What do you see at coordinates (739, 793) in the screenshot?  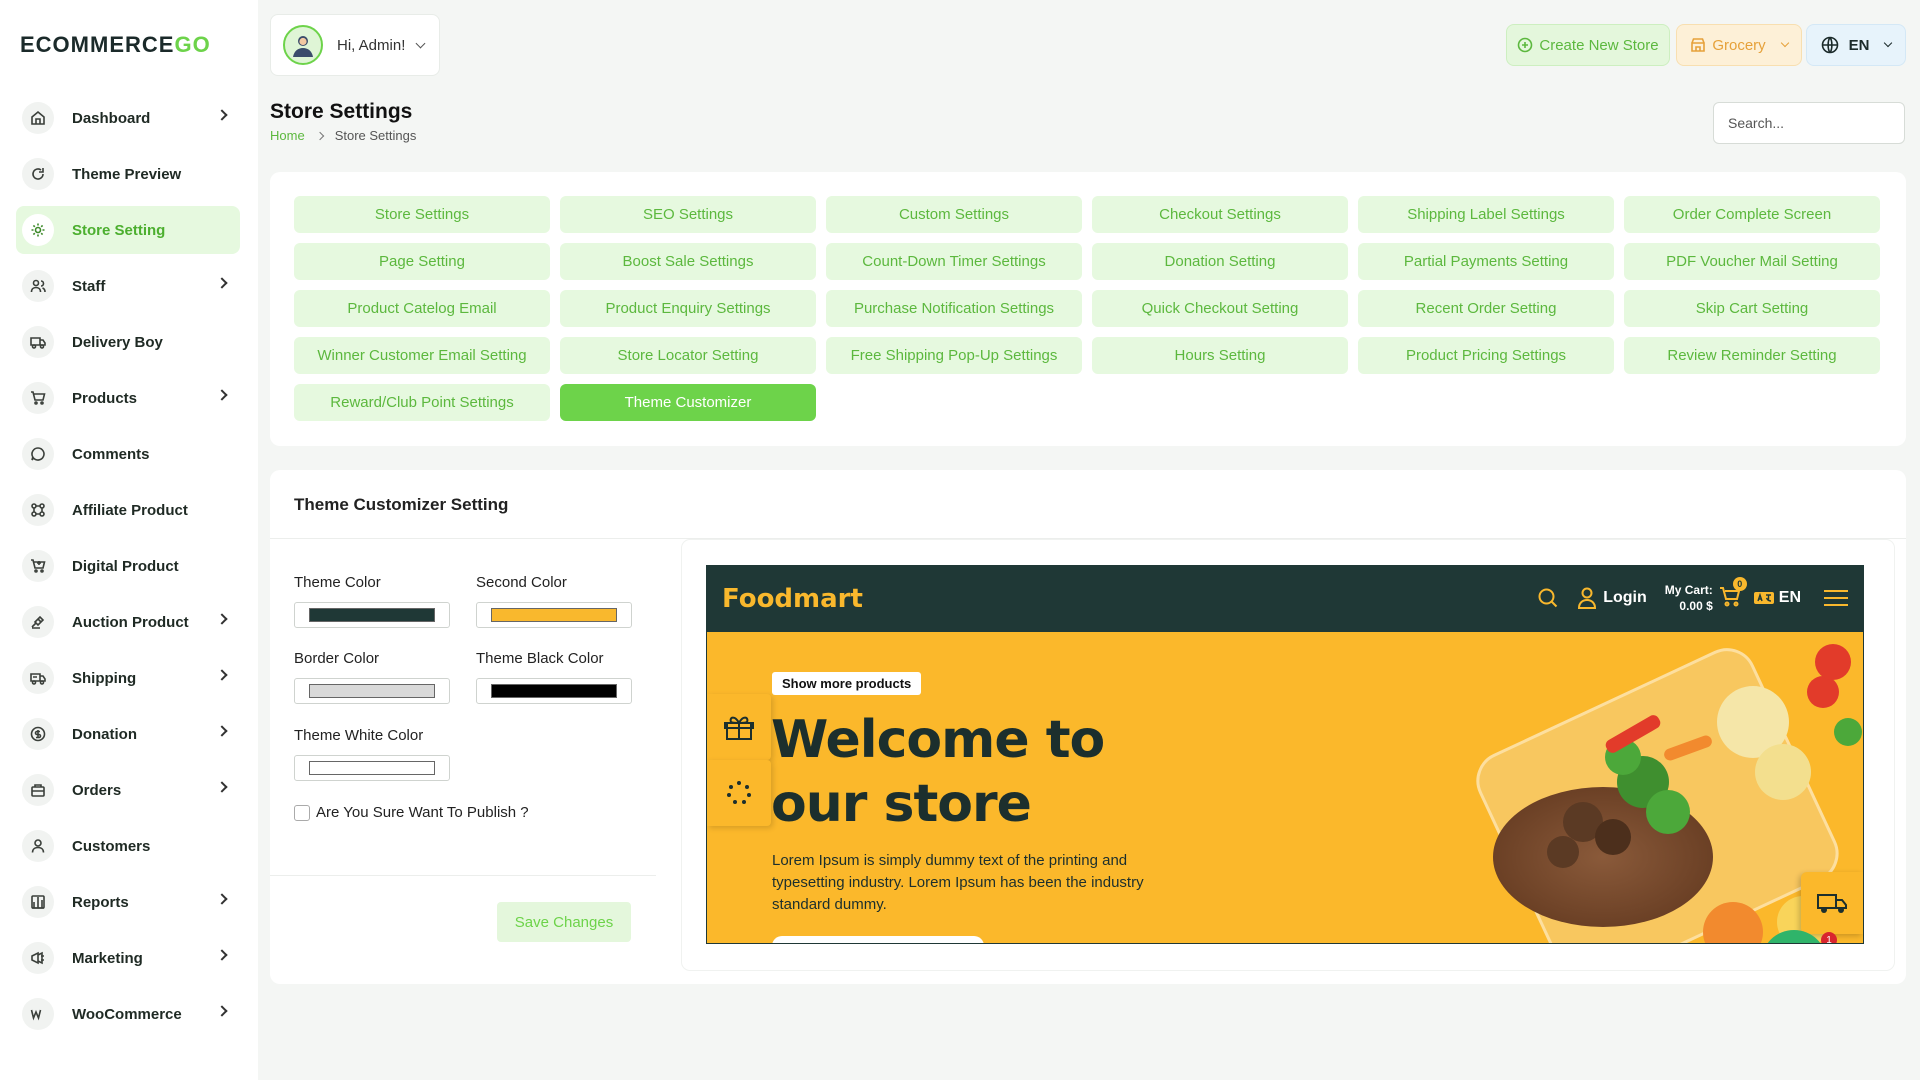 I see `preview-loading-tab` at bounding box center [739, 793].